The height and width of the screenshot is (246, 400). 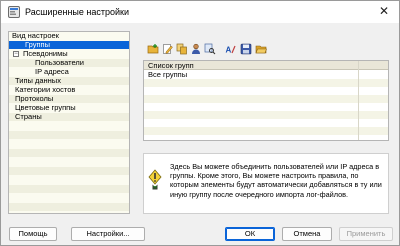 I want to click on tree-item-label: Протоколы, so click(x=34, y=98).